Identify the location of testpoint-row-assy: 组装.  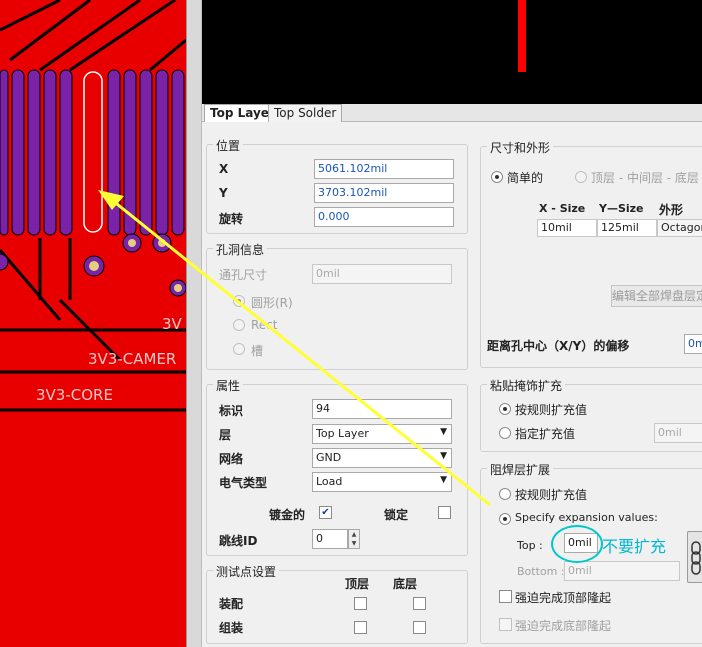
(231, 628).